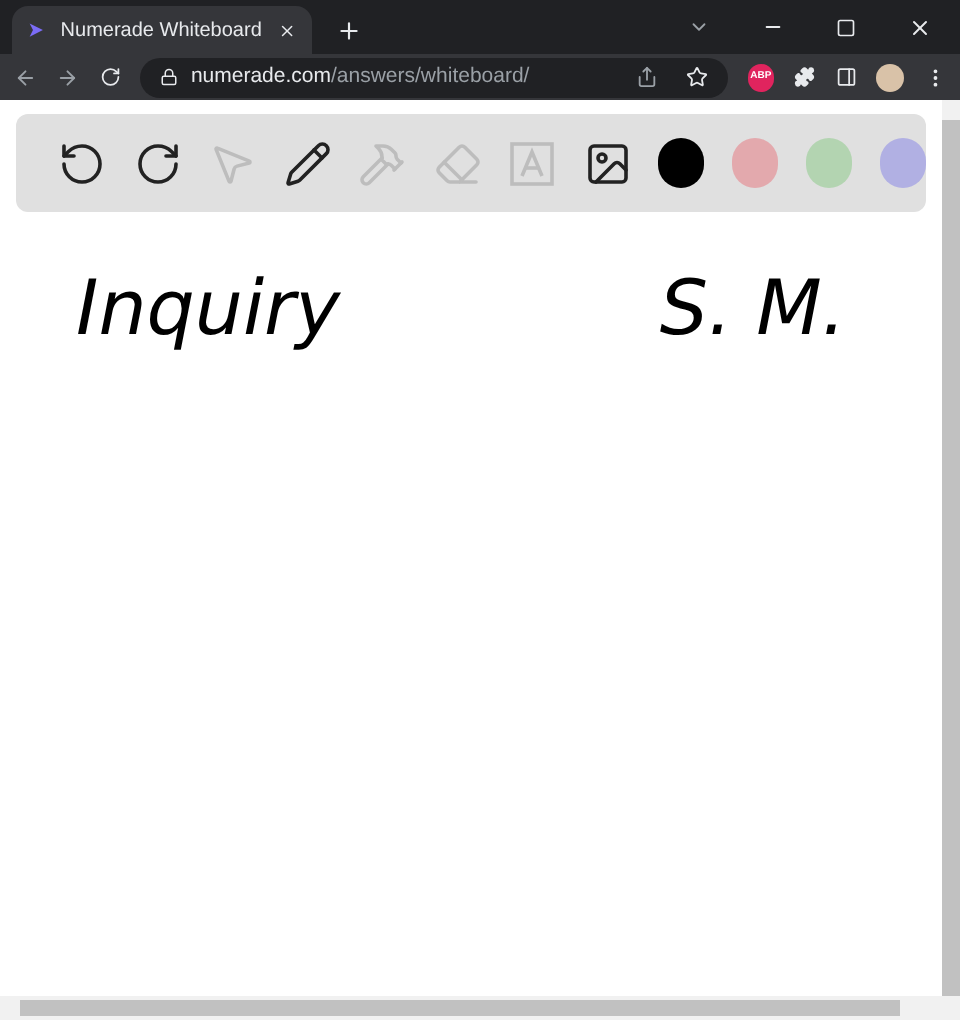  I want to click on text-tool-icon, so click(532, 163).